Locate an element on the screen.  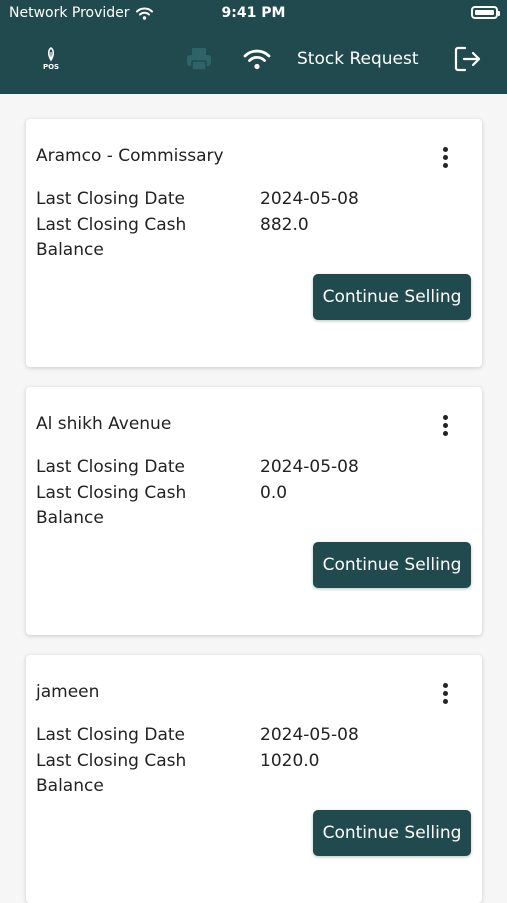
pos-logo-icon: POS is located at coordinates (51, 60).